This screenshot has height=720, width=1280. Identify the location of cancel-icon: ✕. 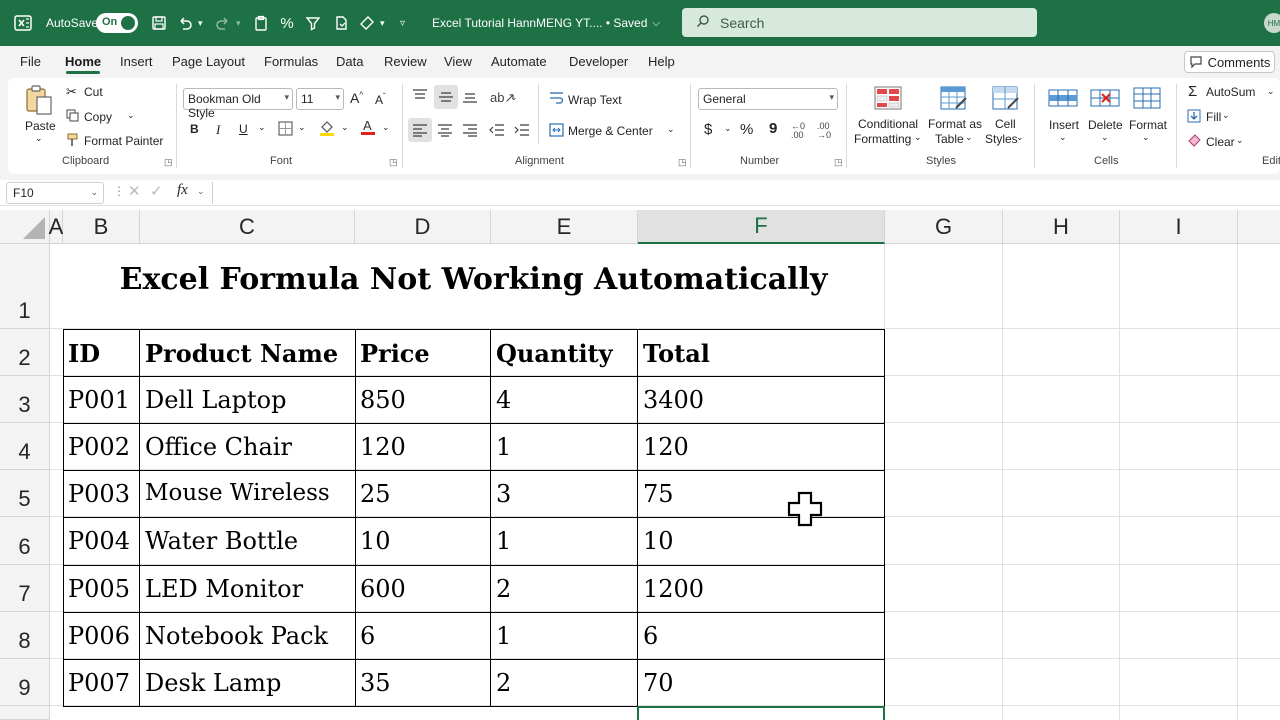
(134, 191).